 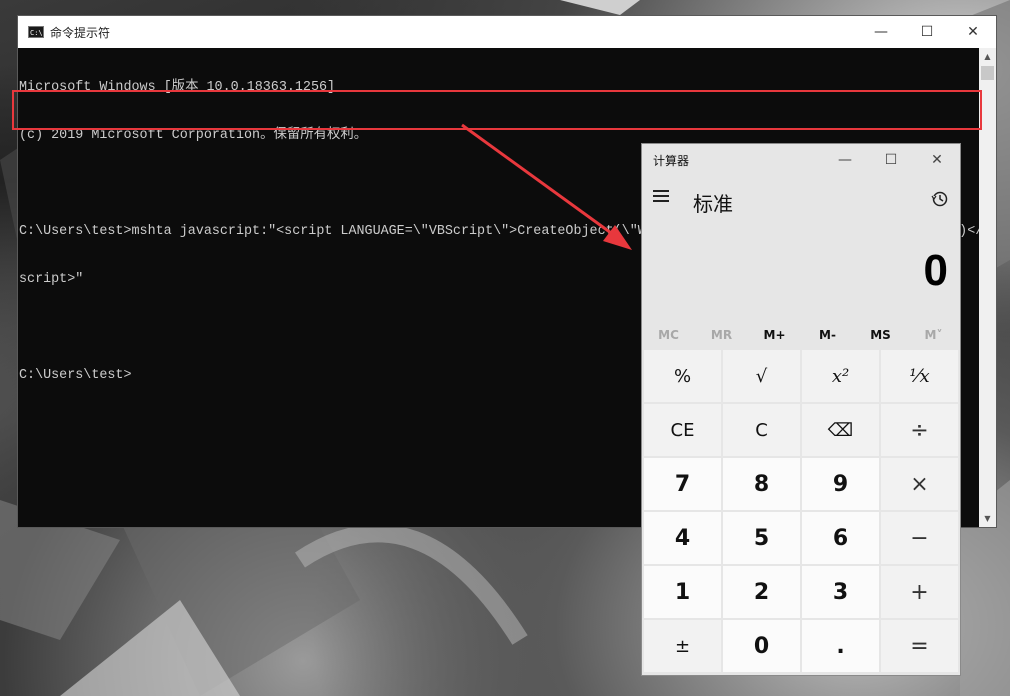 I want to click on memory-clear-button: MC, so click(x=668, y=335).